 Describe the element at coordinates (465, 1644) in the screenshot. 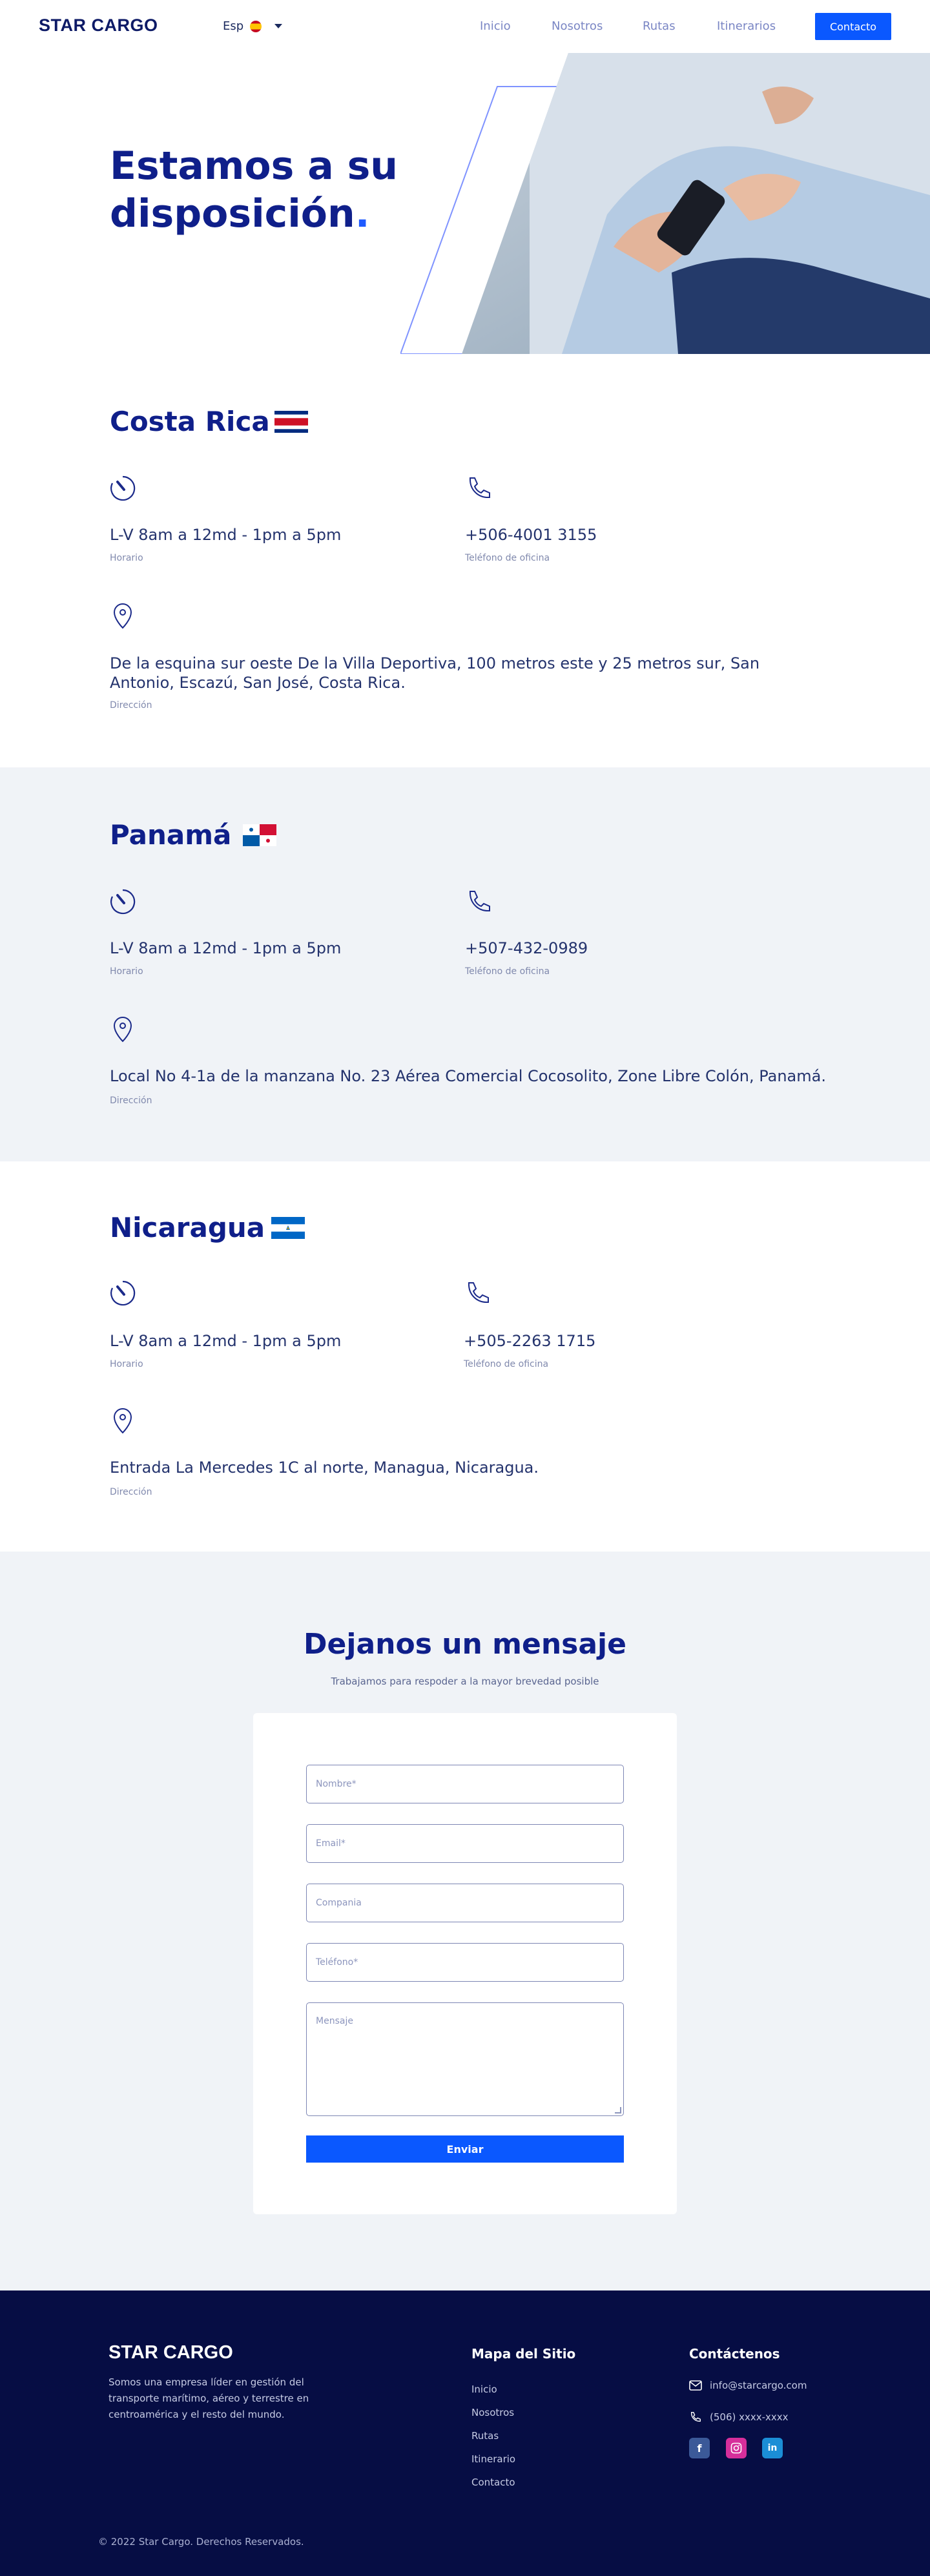

I see `form-title: Dejanos un mensaje` at that location.